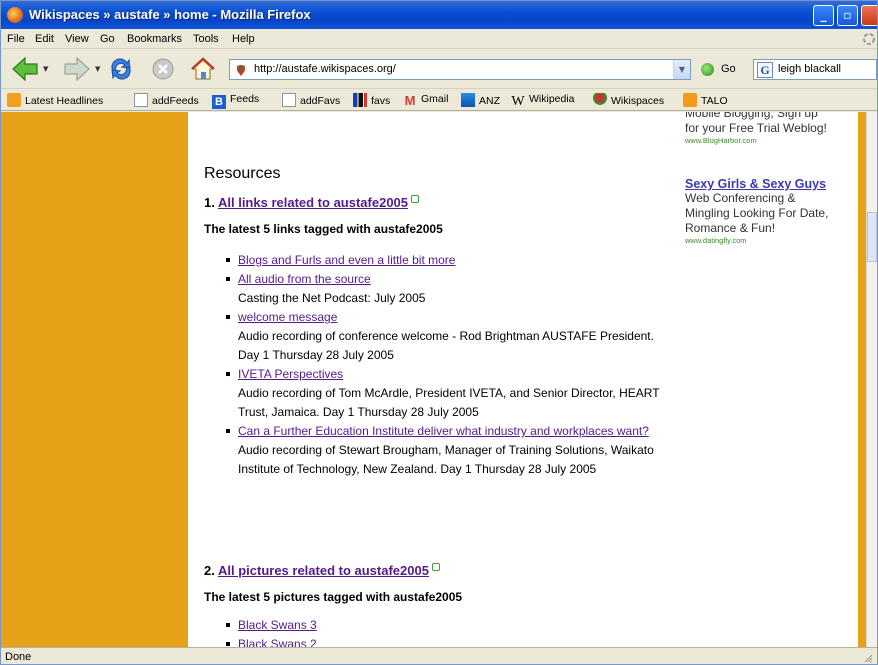 Image resolution: width=878 pixels, height=665 pixels. Describe the element at coordinates (872, 237) in the screenshot. I see `scrollbar-thumb` at that location.